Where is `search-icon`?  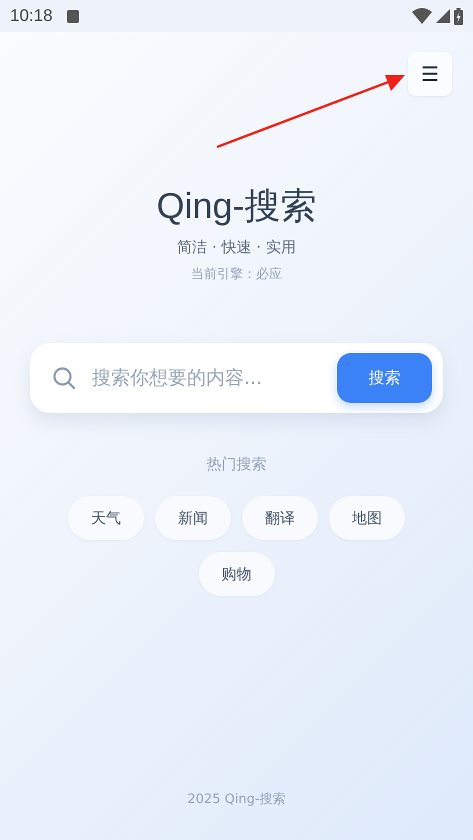
search-icon is located at coordinates (64, 378).